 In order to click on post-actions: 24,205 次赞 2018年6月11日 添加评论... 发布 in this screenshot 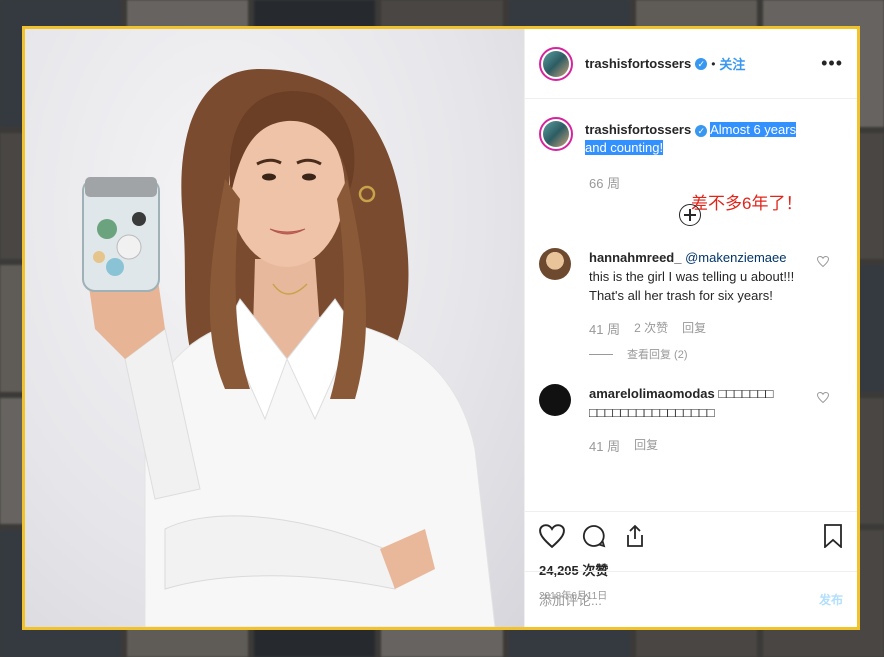, I will do `click(691, 569)`.